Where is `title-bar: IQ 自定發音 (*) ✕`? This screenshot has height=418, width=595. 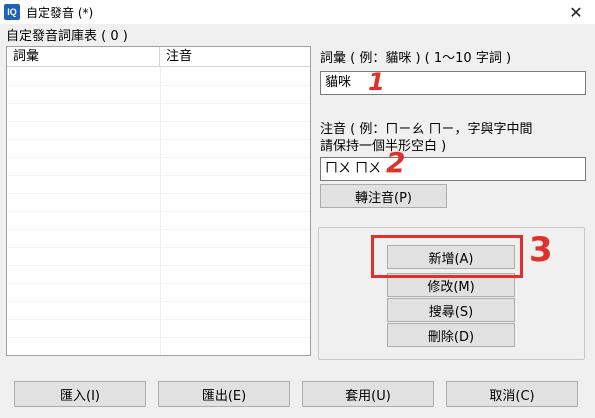
title-bar: IQ 自定發音 (*) ✕ is located at coordinates (297, 12).